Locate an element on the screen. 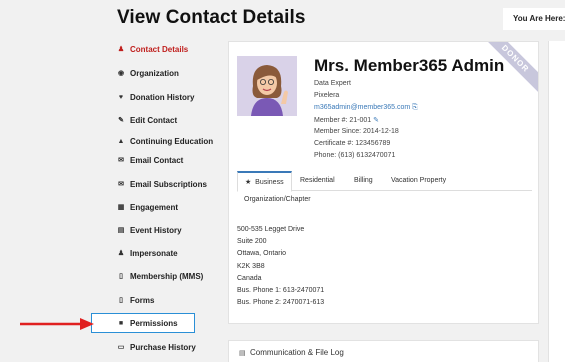  address-line: Bus. Phone 2: 2470071-613 is located at coordinates (281, 303).